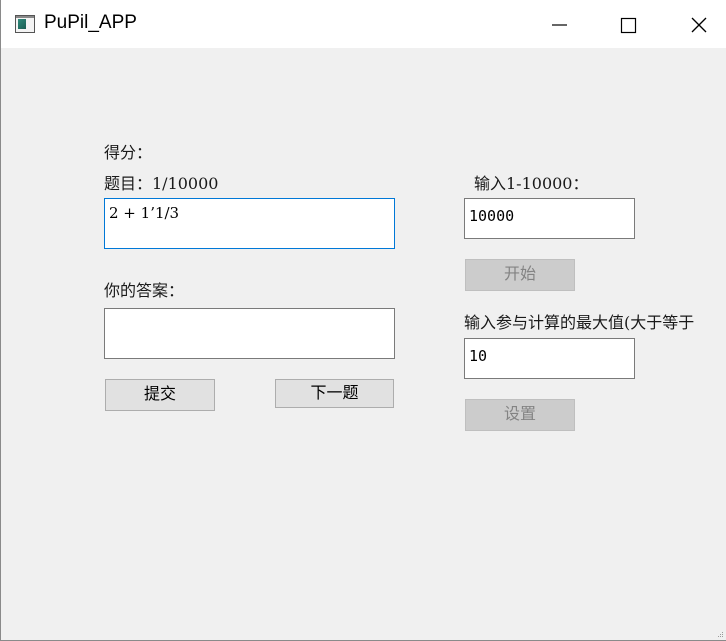 The height and width of the screenshot is (641, 726). I want to click on score-label: 得分：, so click(128, 152).